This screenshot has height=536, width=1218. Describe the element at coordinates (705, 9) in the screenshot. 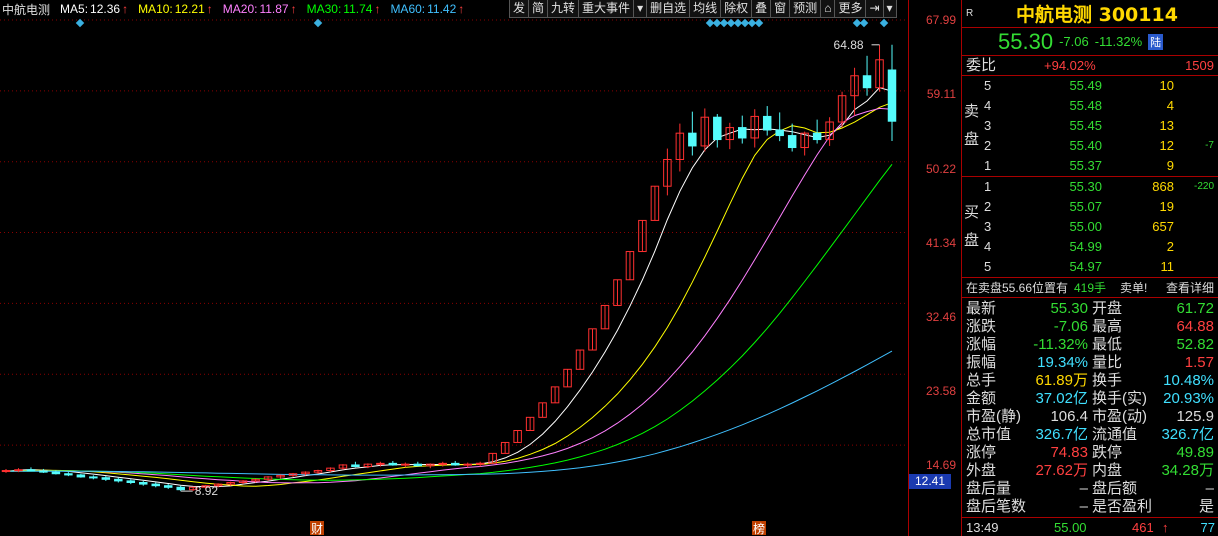

I see `toolbar-ma-button: 均线` at that location.